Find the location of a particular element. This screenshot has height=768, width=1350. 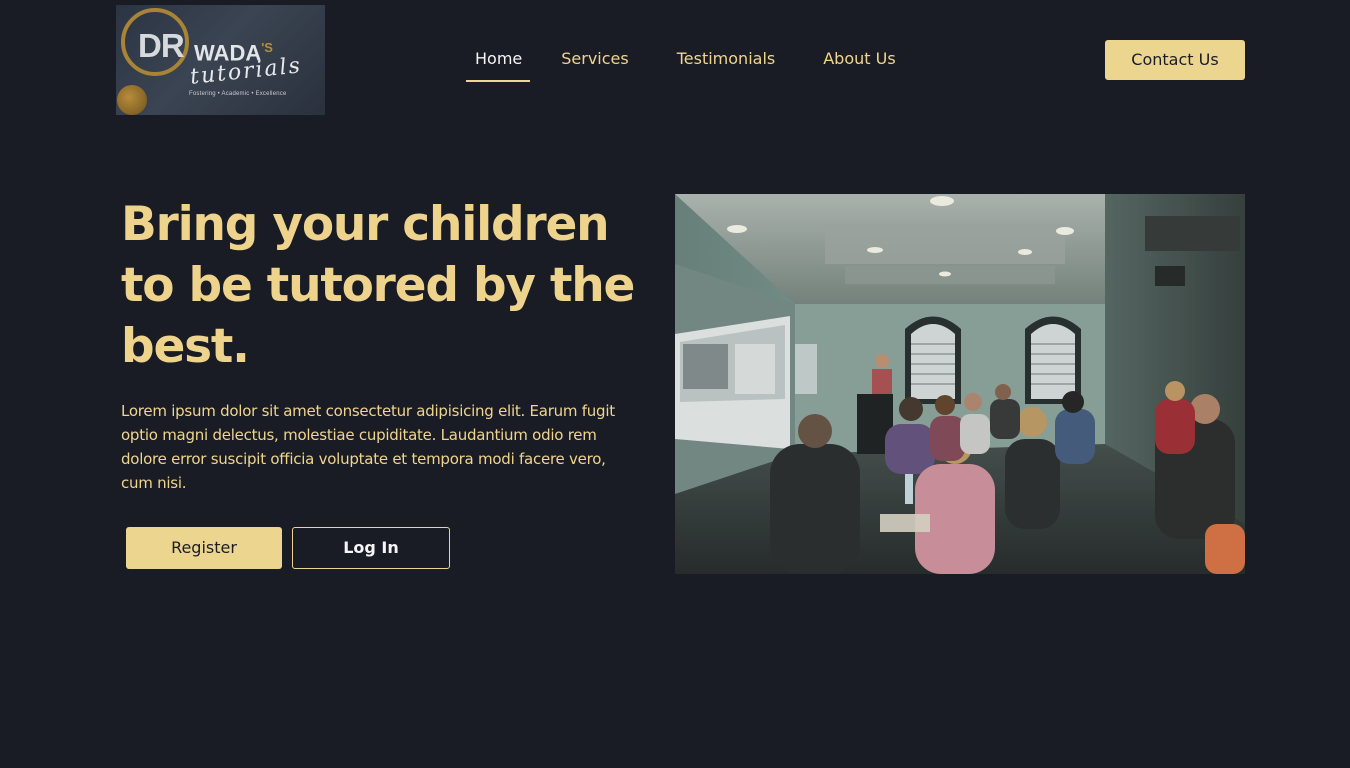

nav-testimonials-link: Testimonials is located at coordinates (726, 61).